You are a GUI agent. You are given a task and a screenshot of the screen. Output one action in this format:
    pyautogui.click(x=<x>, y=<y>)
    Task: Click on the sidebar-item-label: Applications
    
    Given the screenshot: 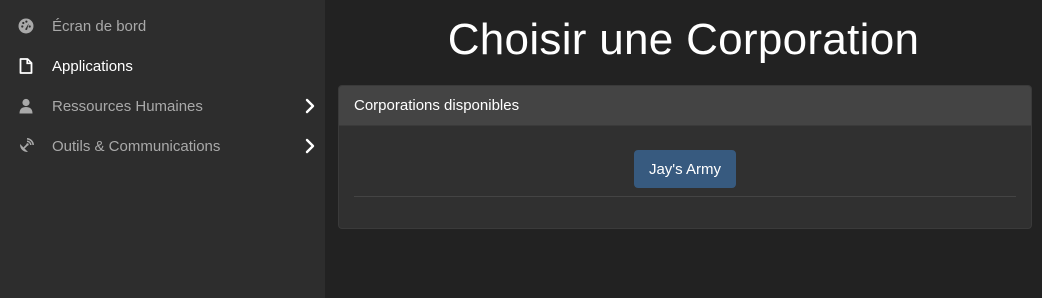 What is the action you would take?
    pyautogui.click(x=92, y=66)
    